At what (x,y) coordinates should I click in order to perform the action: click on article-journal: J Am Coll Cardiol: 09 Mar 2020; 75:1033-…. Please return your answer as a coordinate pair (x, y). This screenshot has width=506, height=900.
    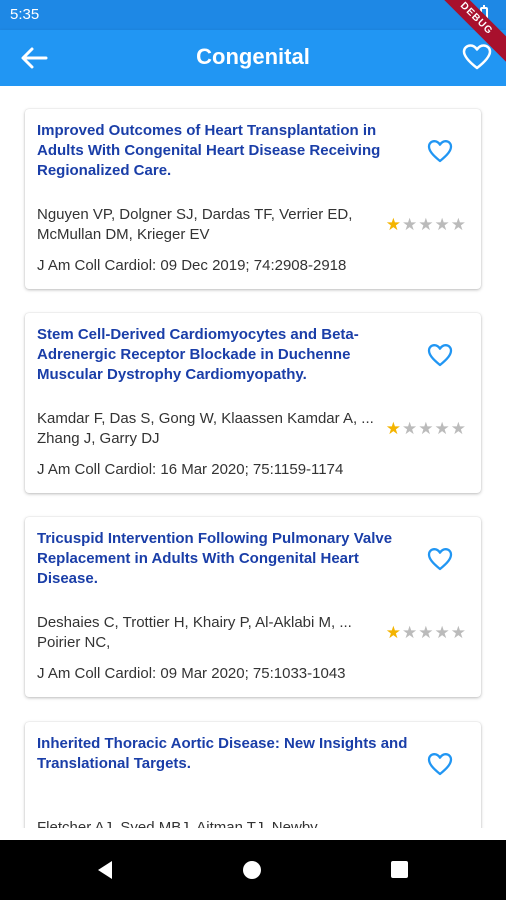
    Looking at the image, I should click on (191, 673).